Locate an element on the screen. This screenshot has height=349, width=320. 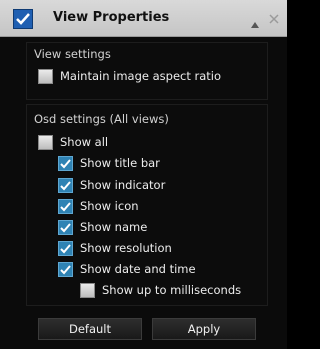
show-icon-checkbox is located at coordinates (65, 206).